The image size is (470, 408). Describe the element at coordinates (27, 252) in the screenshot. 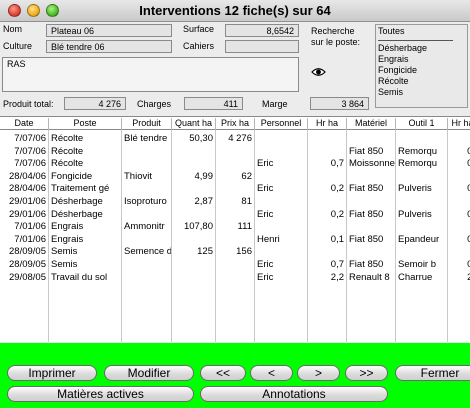

I see `table-cell: 28/09/05` at that location.